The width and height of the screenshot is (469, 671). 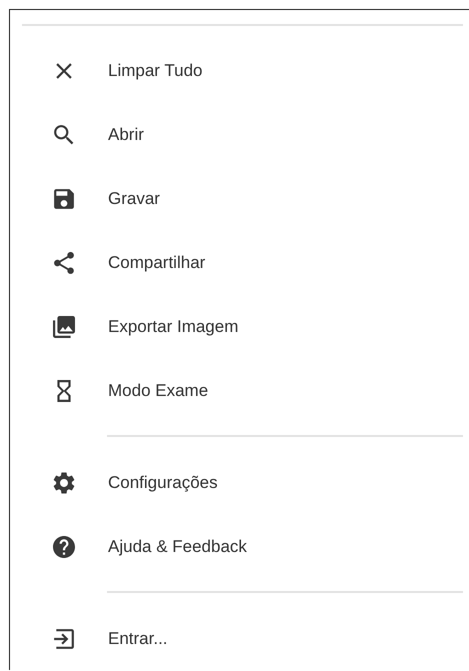 I want to click on menu-item: Compartilhar, so click(x=239, y=263).